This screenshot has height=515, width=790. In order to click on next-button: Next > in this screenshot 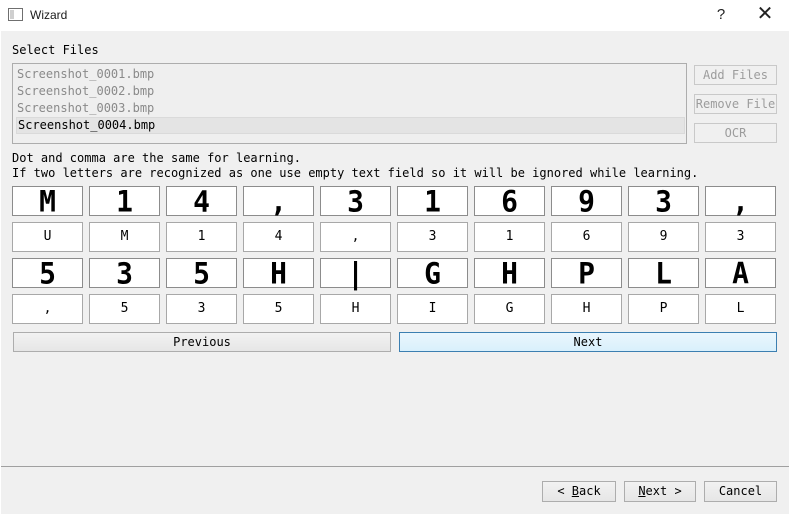, I will do `click(660, 491)`.